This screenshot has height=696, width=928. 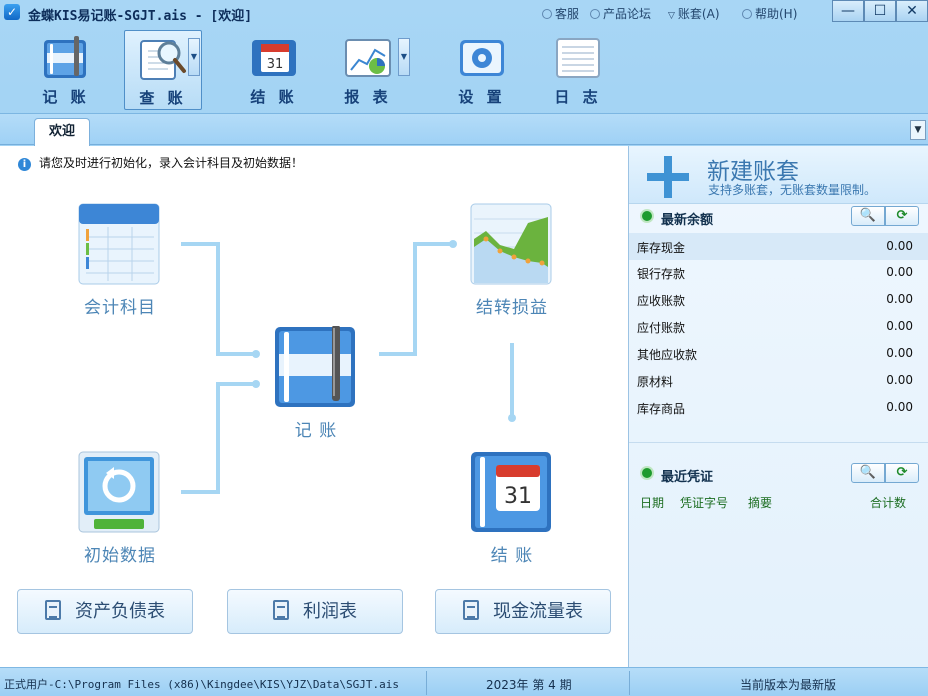 I want to click on init-notice: i 请您及时进行初始化，录入会计科目及初始数据！, so click(x=160, y=162).